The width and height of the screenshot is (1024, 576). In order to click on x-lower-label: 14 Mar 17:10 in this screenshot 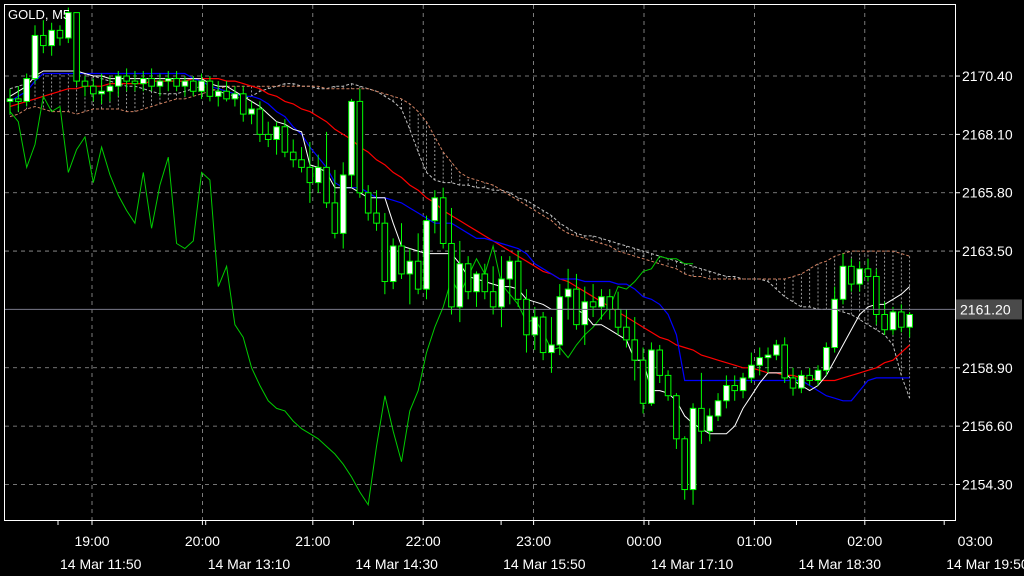, I will do `click(692, 564)`.